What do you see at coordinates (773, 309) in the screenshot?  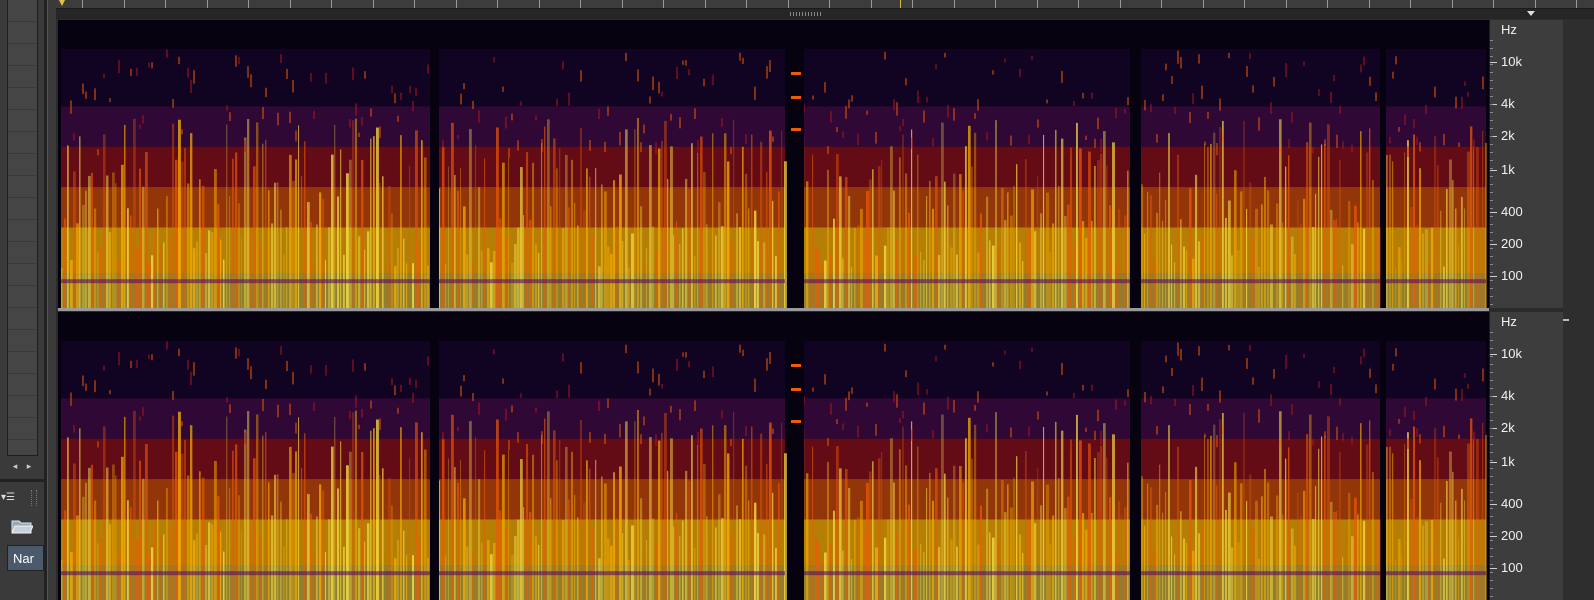 I see `channel-separator` at bounding box center [773, 309].